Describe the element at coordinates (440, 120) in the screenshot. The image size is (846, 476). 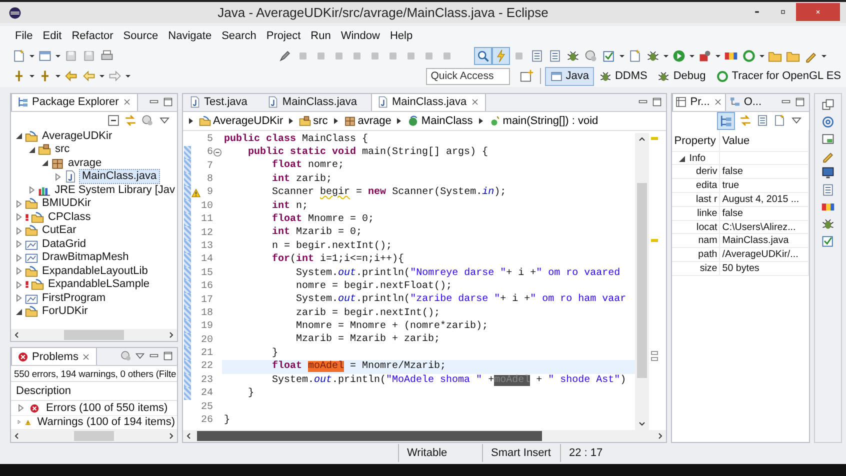
I see `breadcrumb-item: MainClass` at that location.